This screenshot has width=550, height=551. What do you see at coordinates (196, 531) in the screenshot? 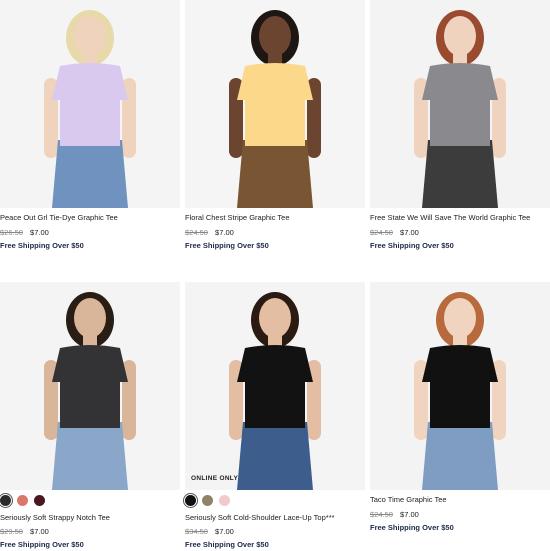
I see `original-price: $34.50` at bounding box center [196, 531].